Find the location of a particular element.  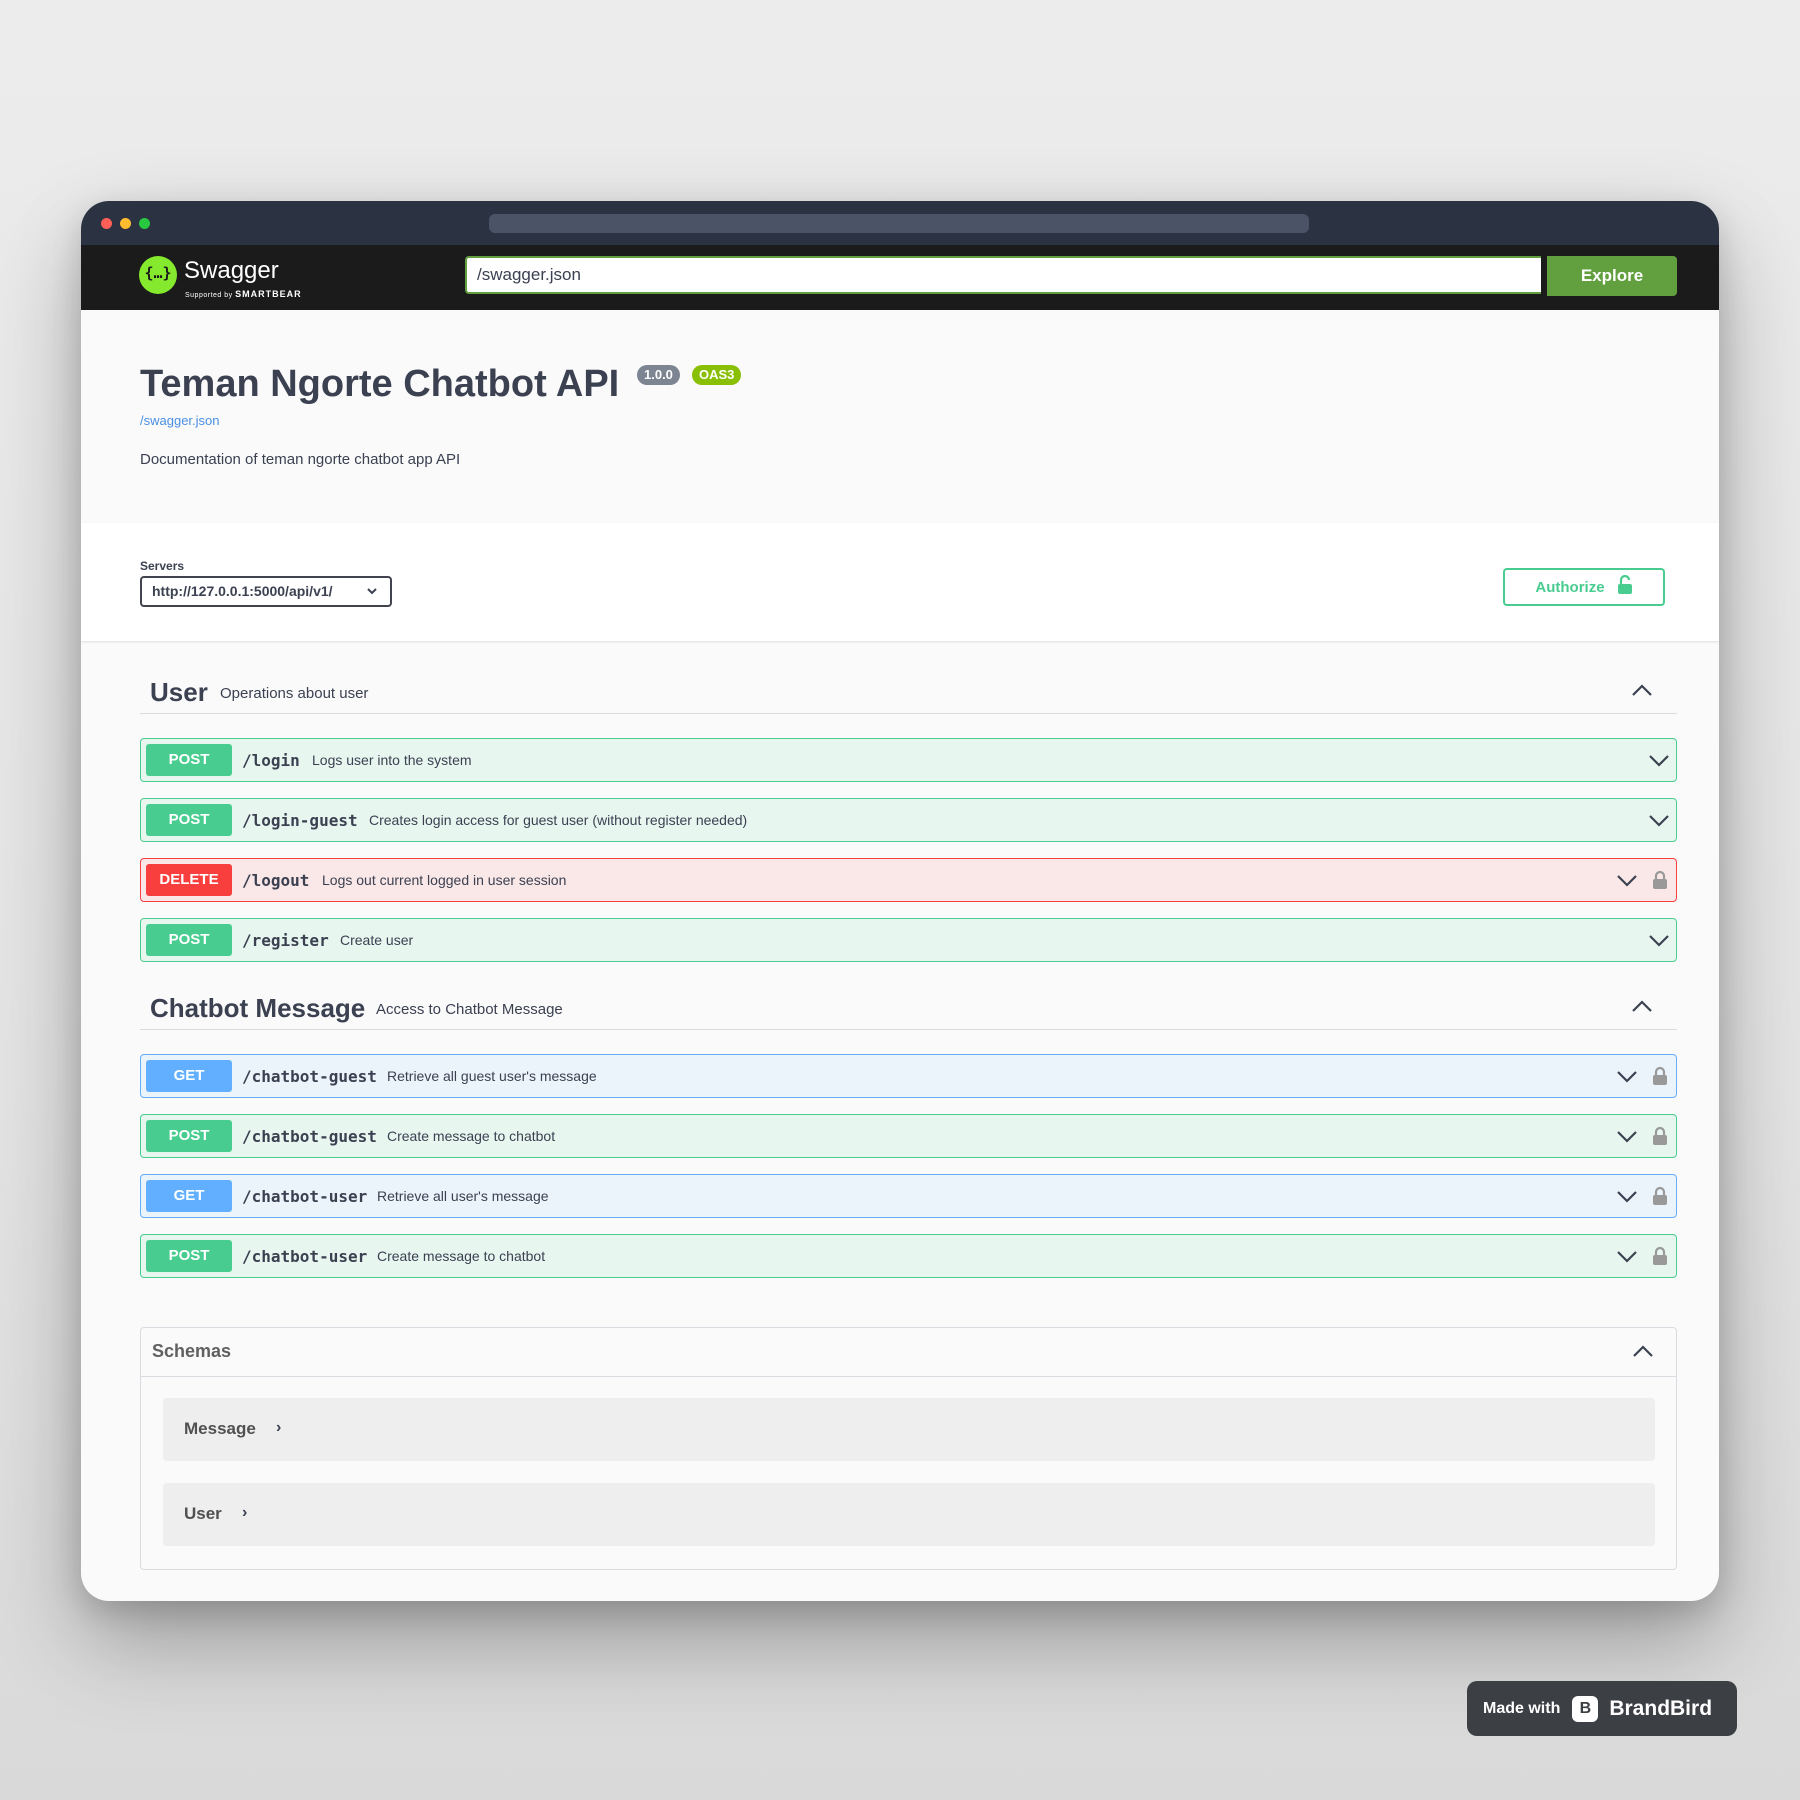

swagger-brand-subtitle: Supported by SMARTBEAR is located at coordinates (243, 294).